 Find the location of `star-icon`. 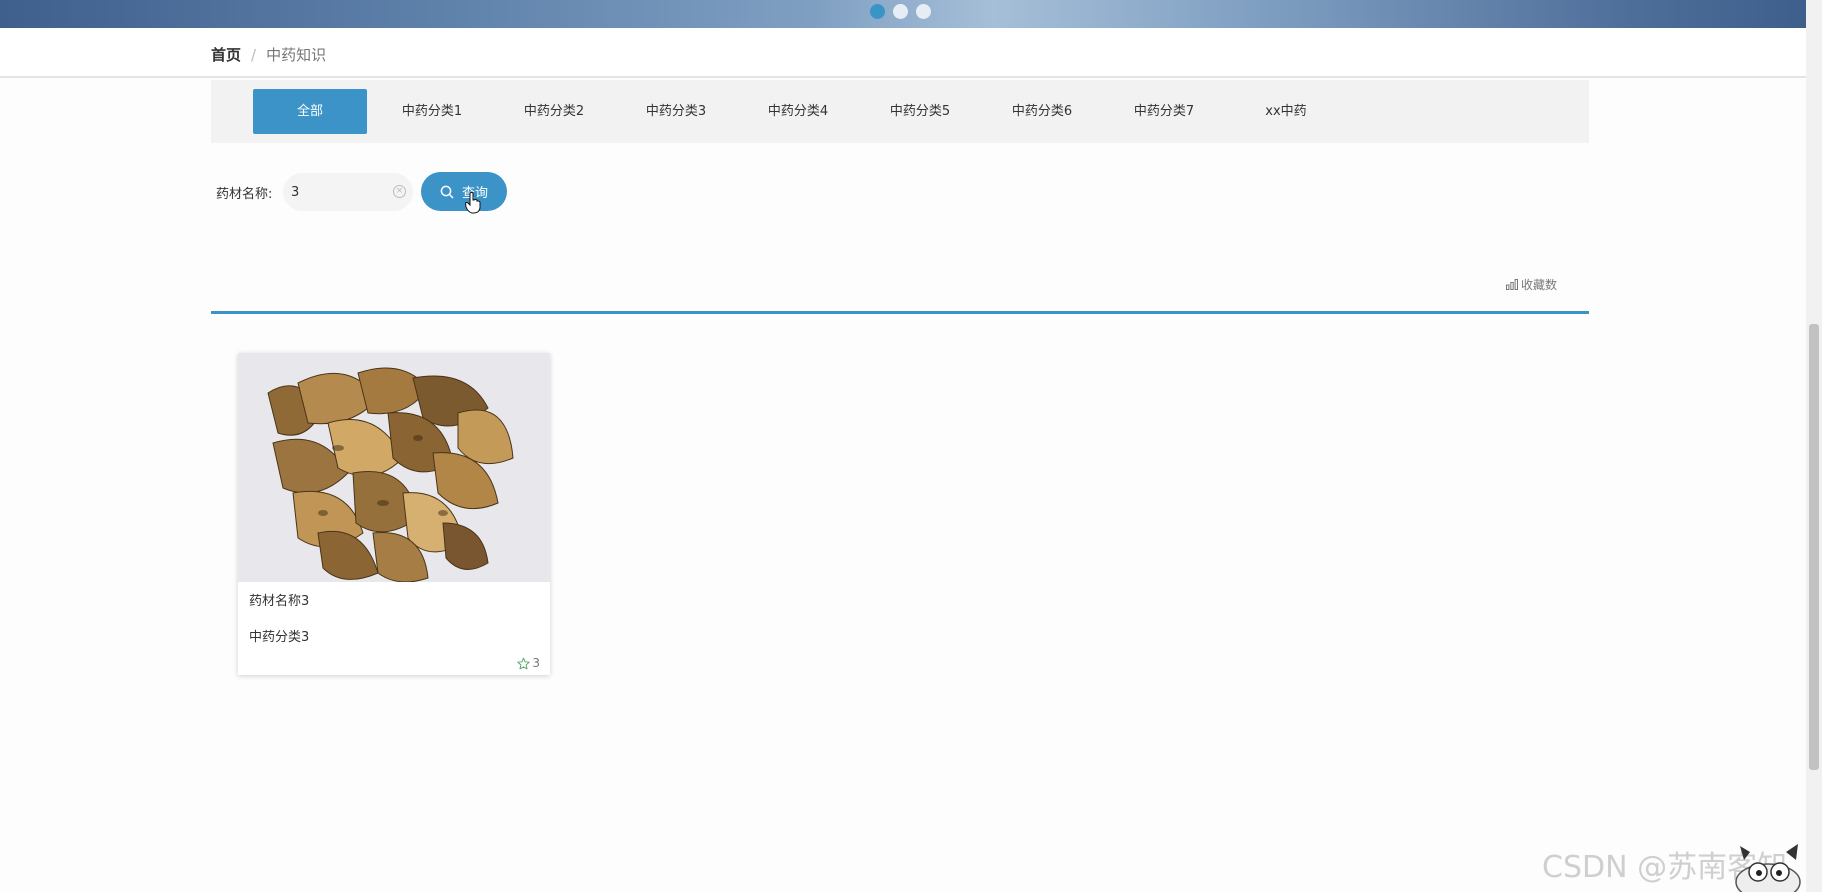

star-icon is located at coordinates (524, 663).